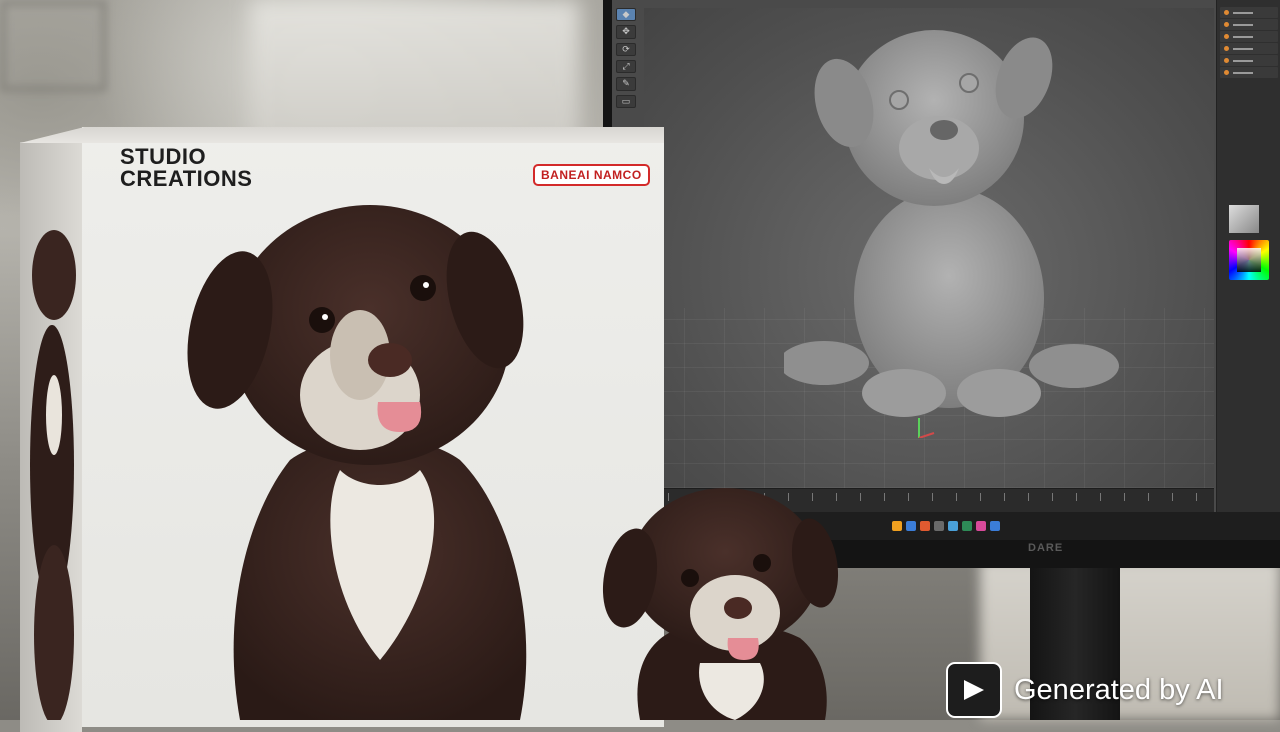 Image resolution: width=1280 pixels, height=732 pixels. I want to click on ai-watermark-text: Generated by AI, so click(1119, 689).